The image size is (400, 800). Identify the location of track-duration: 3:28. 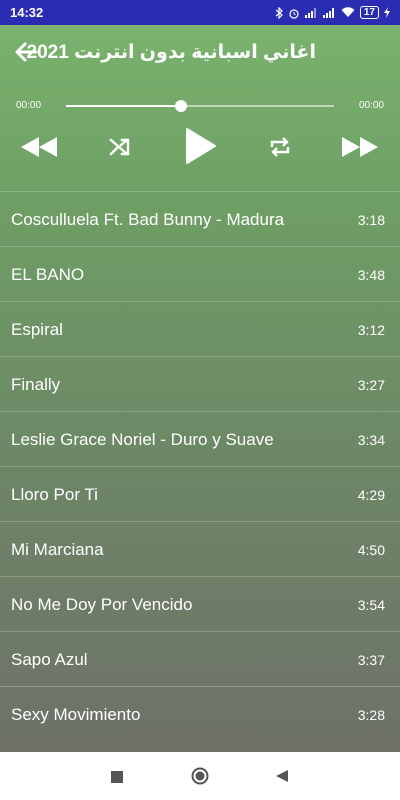
(371, 715).